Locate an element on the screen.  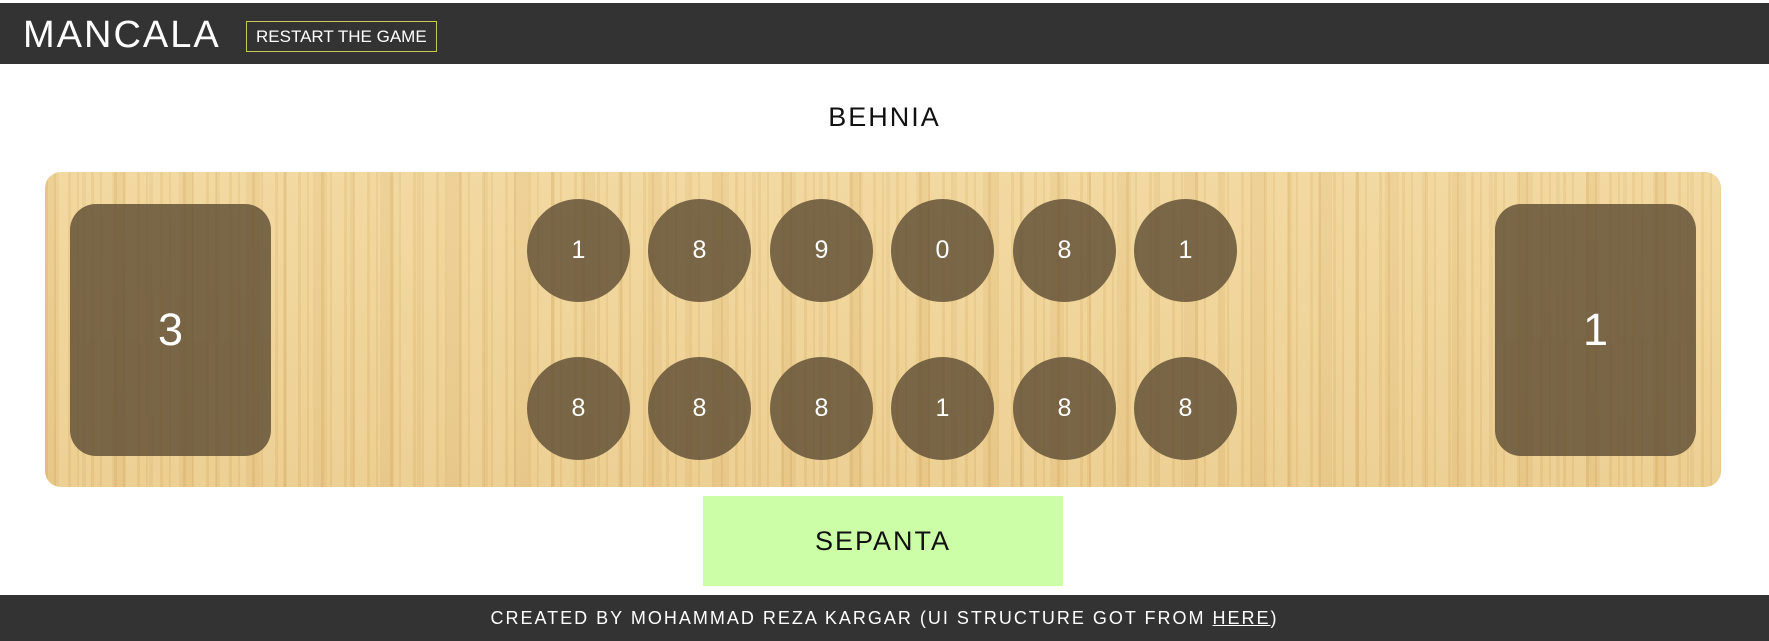
bottom-pit-3: 8 is located at coordinates (821, 408).